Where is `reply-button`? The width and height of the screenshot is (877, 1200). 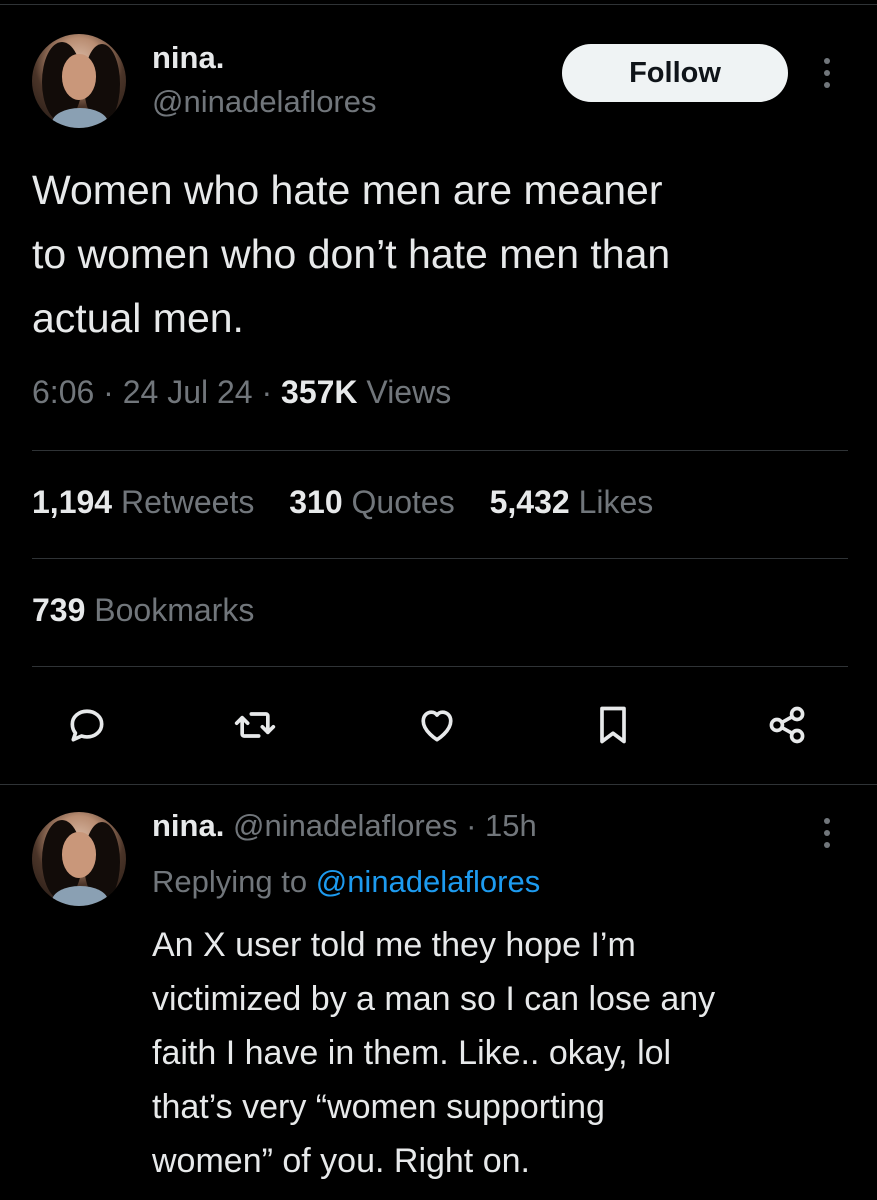 reply-button is located at coordinates (87, 725).